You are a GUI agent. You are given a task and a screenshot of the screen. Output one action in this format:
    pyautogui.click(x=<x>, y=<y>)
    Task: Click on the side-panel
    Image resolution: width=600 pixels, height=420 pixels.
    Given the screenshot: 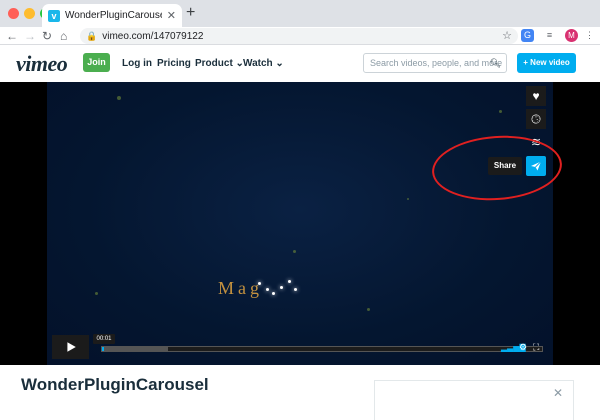 What is the action you would take?
    pyautogui.click(x=474, y=400)
    